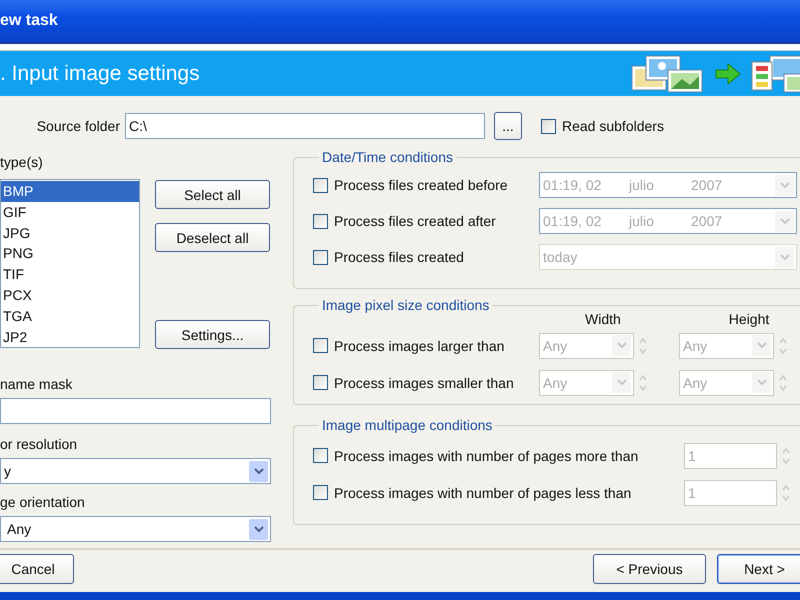  I want to click on column-header: Width, so click(603, 319).